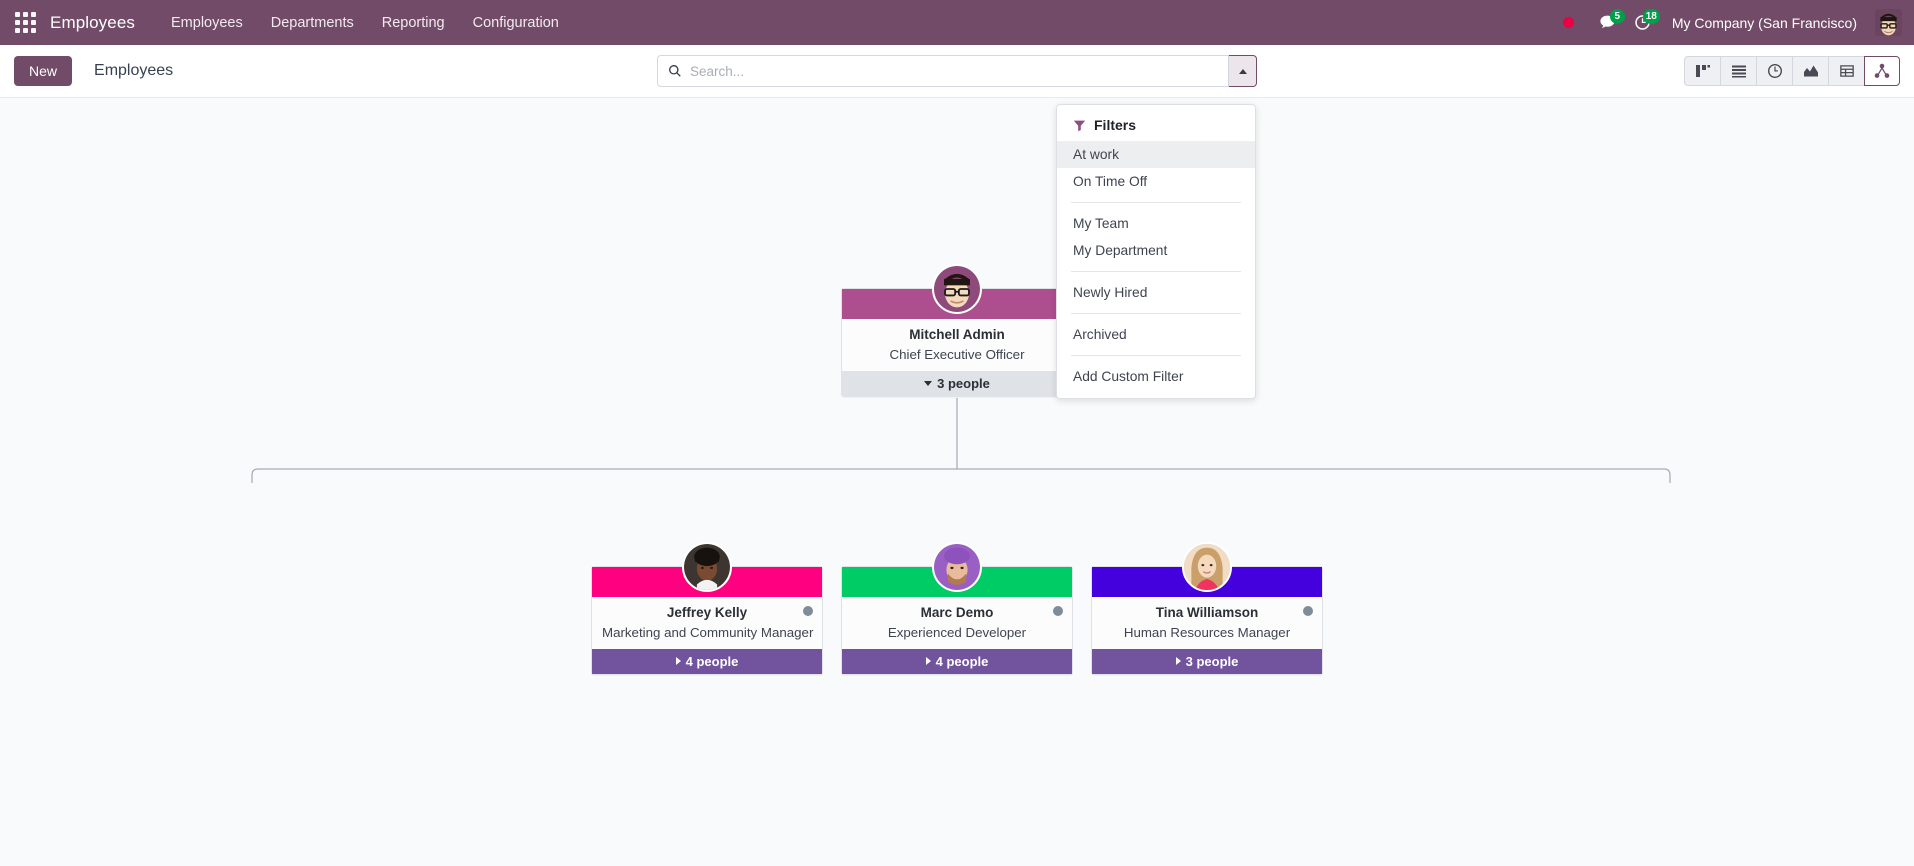  I want to click on view-button-pivot, so click(1846, 71).